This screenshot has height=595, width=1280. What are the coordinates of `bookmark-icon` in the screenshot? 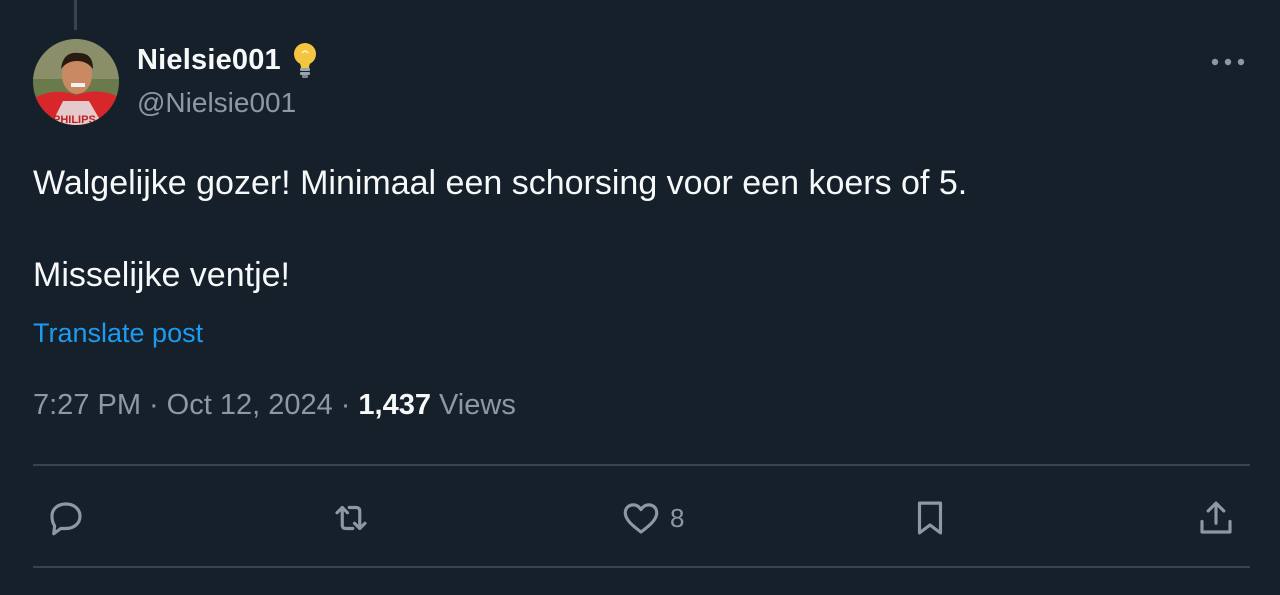 It's located at (930, 518).